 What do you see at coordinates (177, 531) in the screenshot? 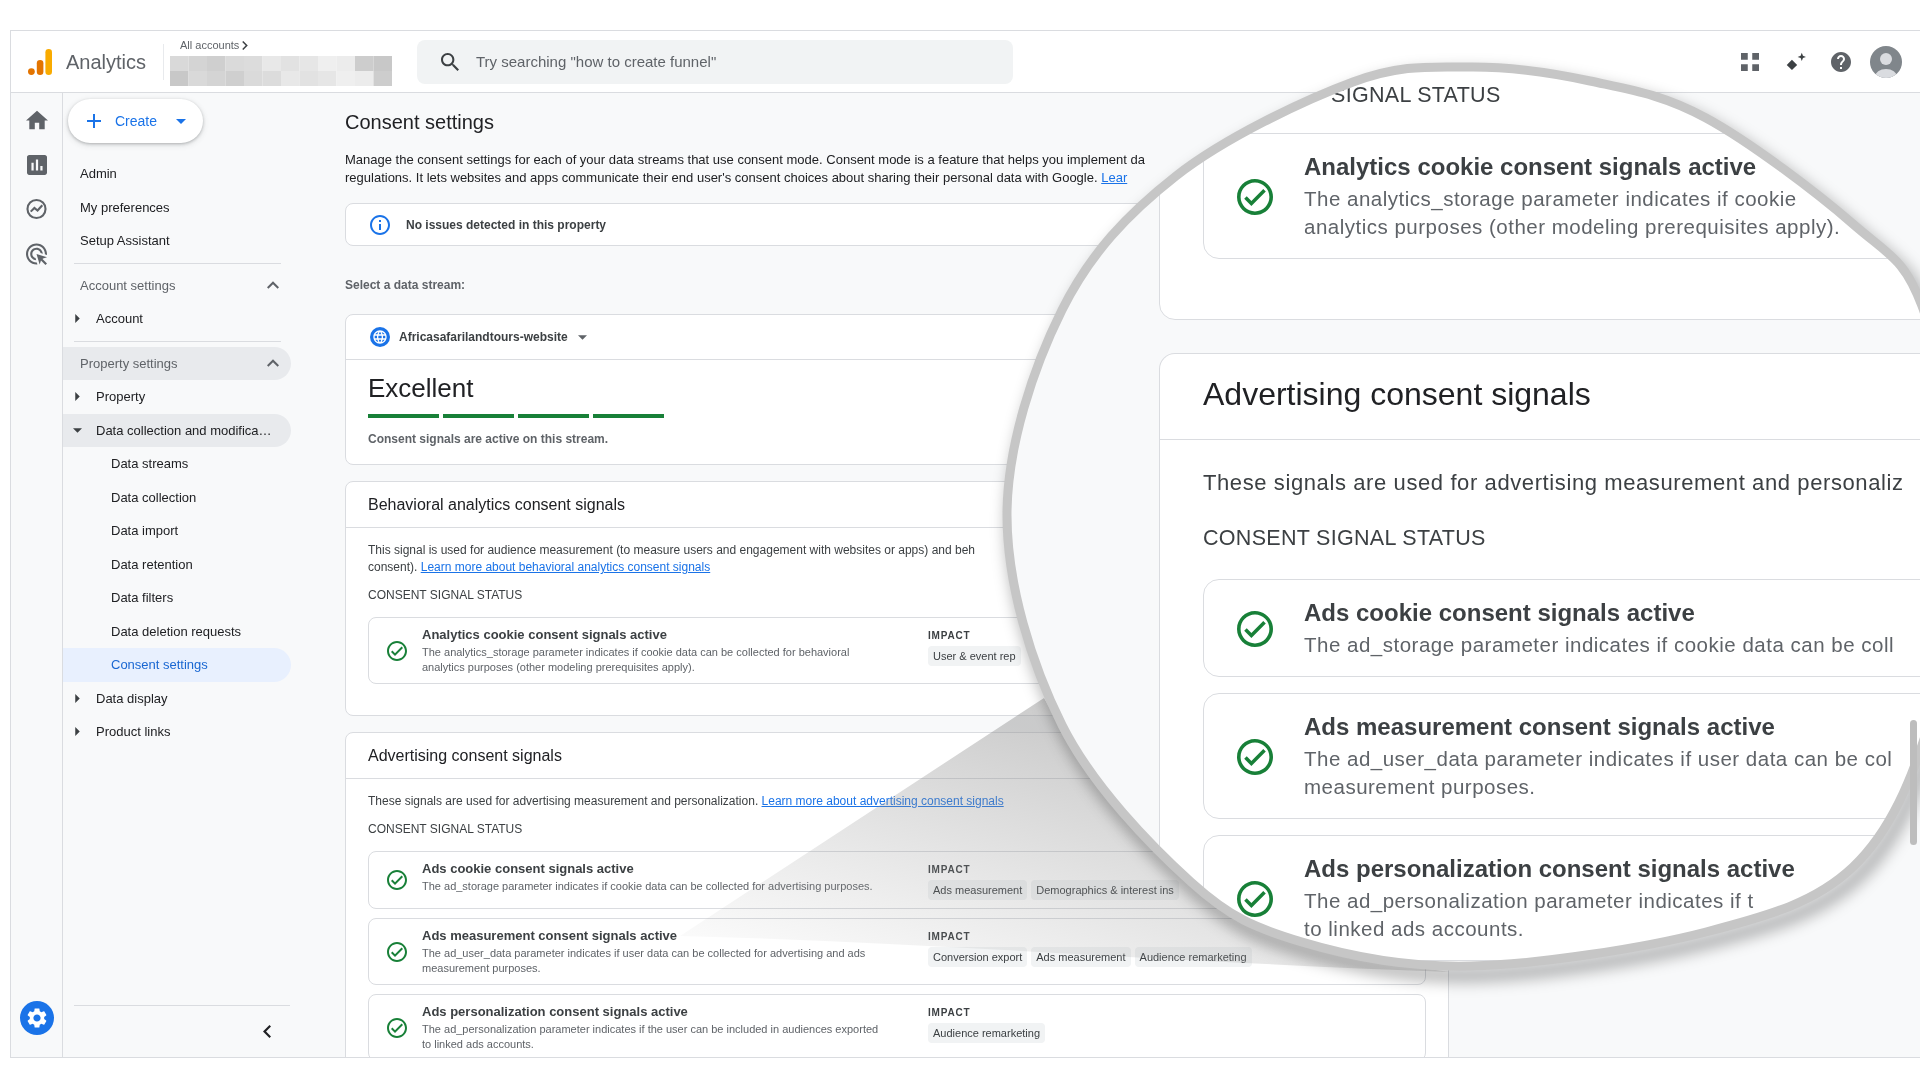
I see `tree-item: Data import` at bounding box center [177, 531].